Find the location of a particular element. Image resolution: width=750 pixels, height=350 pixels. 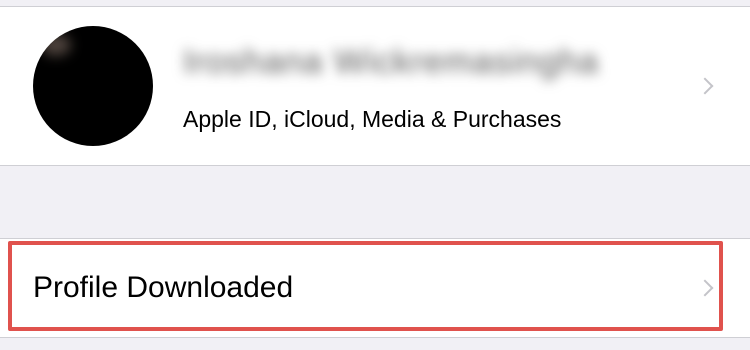

top-strip is located at coordinates (375, 3).